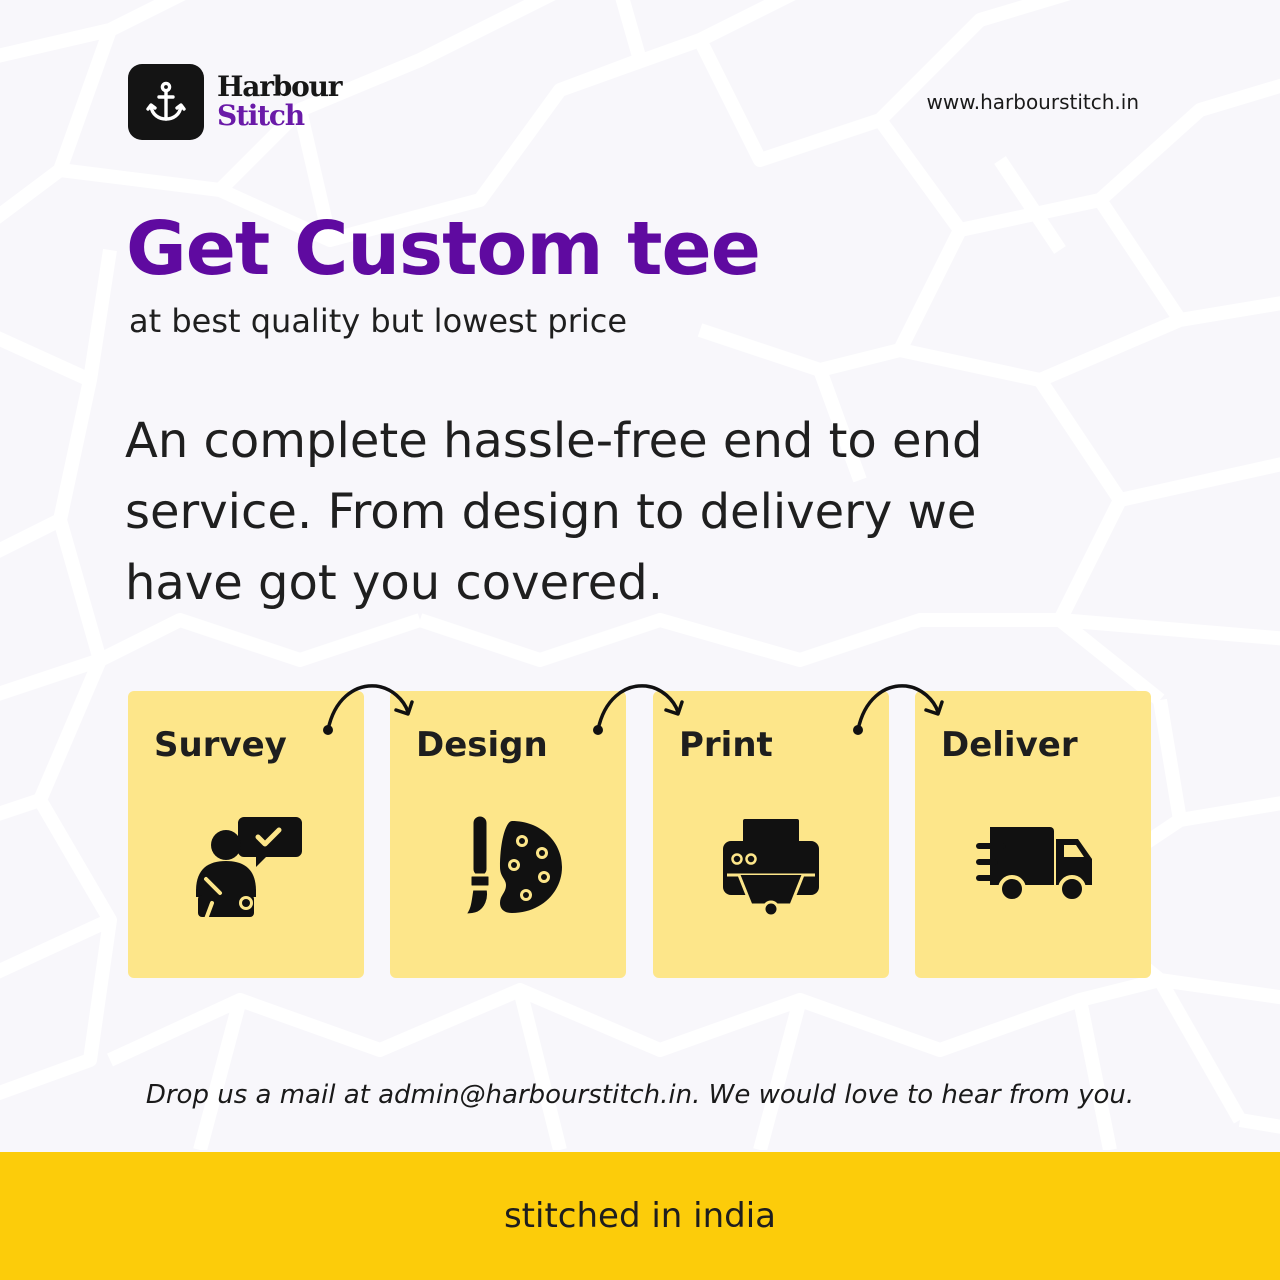 The width and height of the screenshot is (1280, 1280). I want to click on step-card-deliver: Deliver, so click(1033, 834).